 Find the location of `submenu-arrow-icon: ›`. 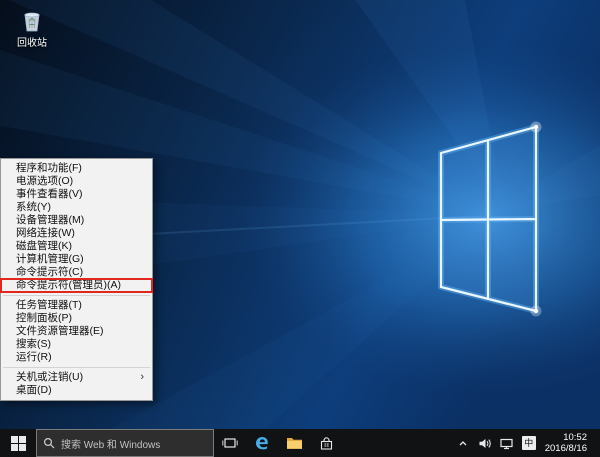

submenu-arrow-icon: › is located at coordinates (142, 377).